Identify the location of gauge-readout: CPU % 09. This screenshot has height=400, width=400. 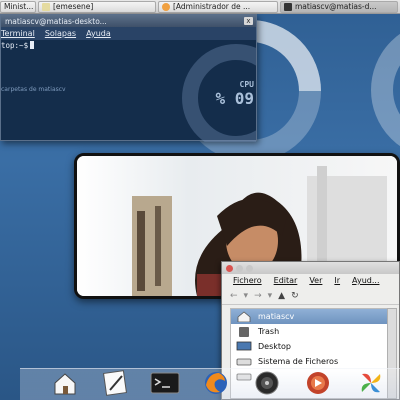
(234, 94).